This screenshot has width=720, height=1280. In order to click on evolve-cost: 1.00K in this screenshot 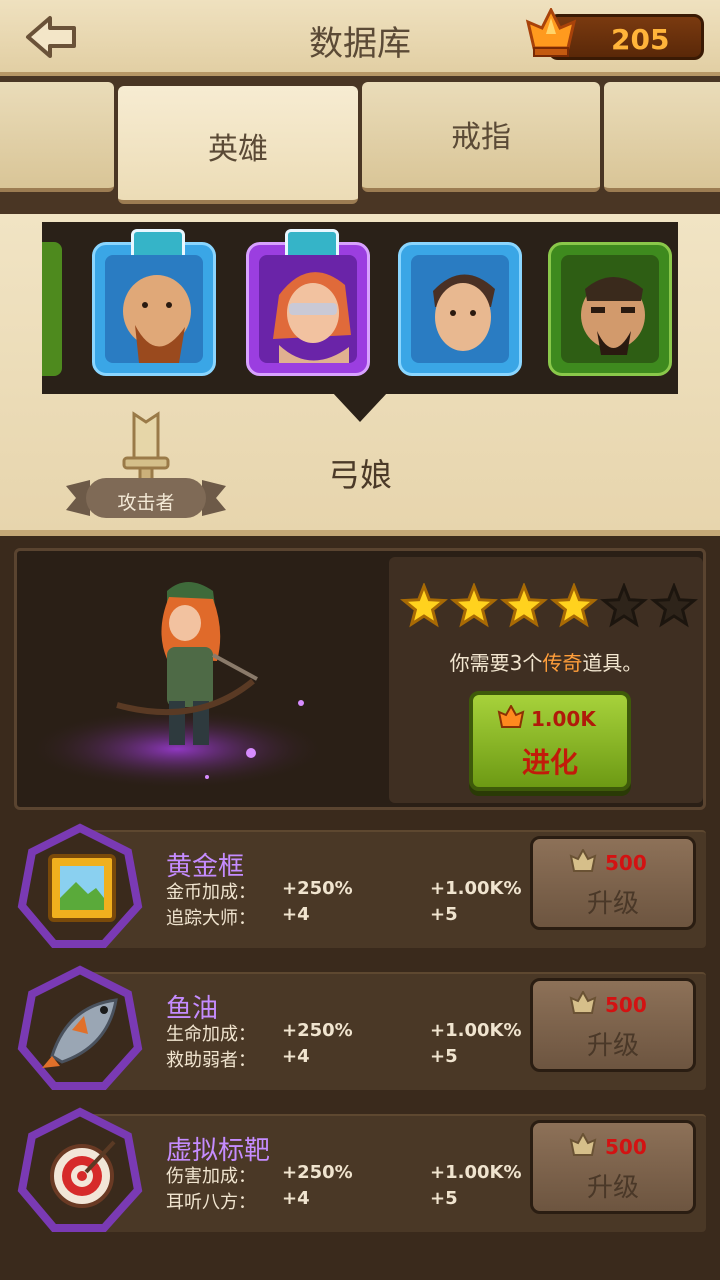, I will do `click(563, 719)`.